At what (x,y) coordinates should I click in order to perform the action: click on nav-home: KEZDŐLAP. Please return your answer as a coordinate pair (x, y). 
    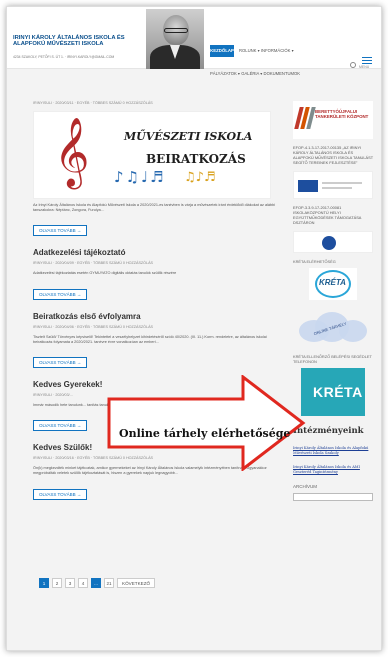
    Looking at the image, I should click on (222, 51).